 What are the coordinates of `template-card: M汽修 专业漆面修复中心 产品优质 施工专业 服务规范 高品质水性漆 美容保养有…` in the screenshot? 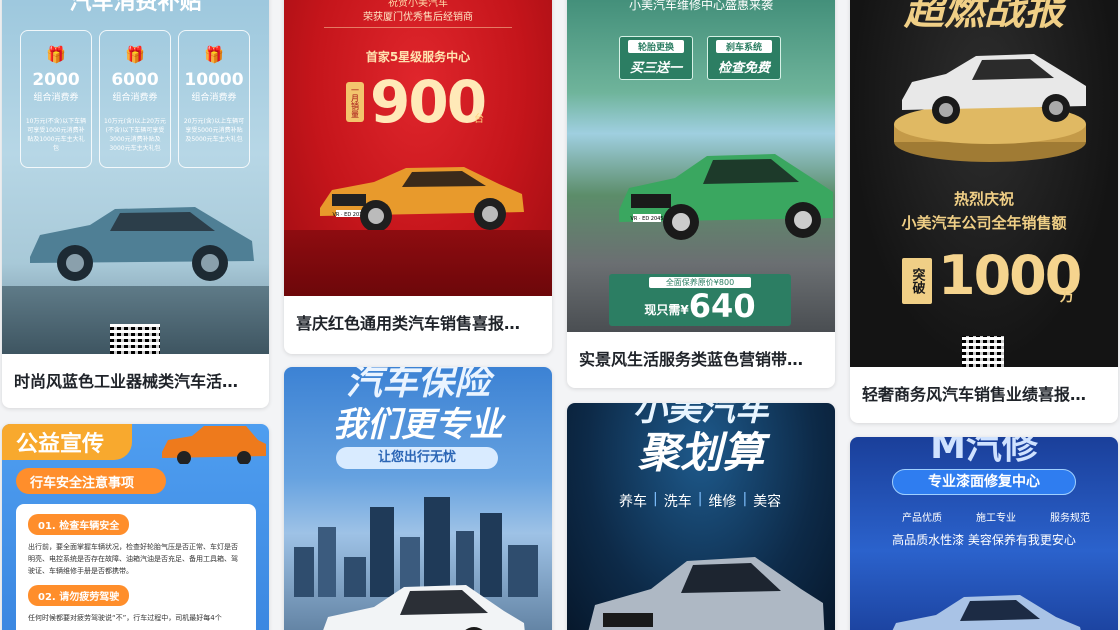 It's located at (984, 533).